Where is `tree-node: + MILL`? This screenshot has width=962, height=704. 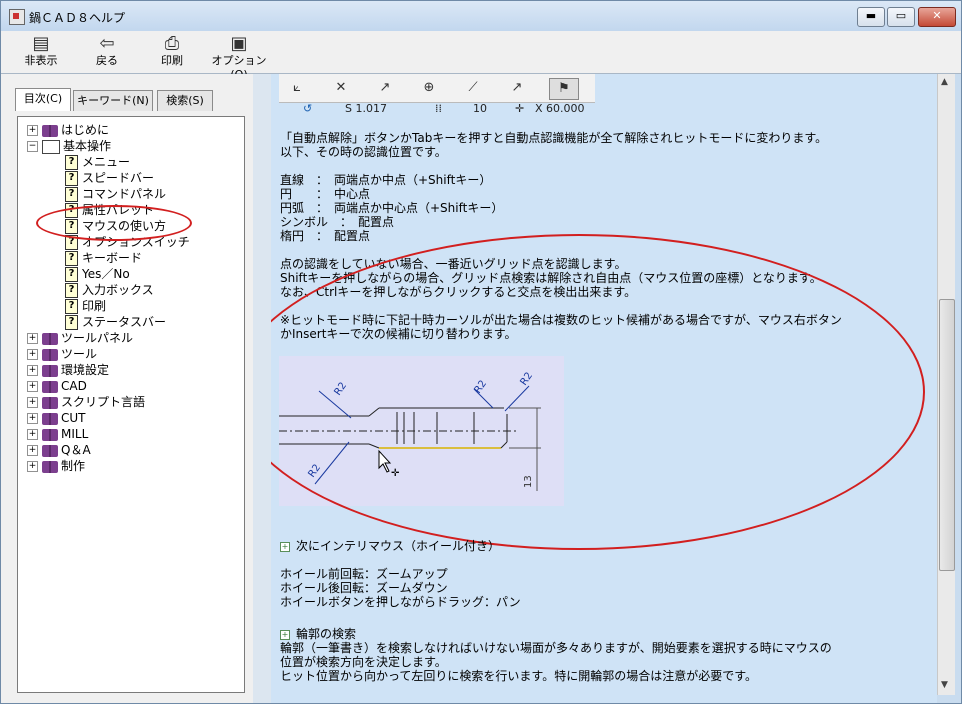 tree-node: + MILL is located at coordinates (57, 434).